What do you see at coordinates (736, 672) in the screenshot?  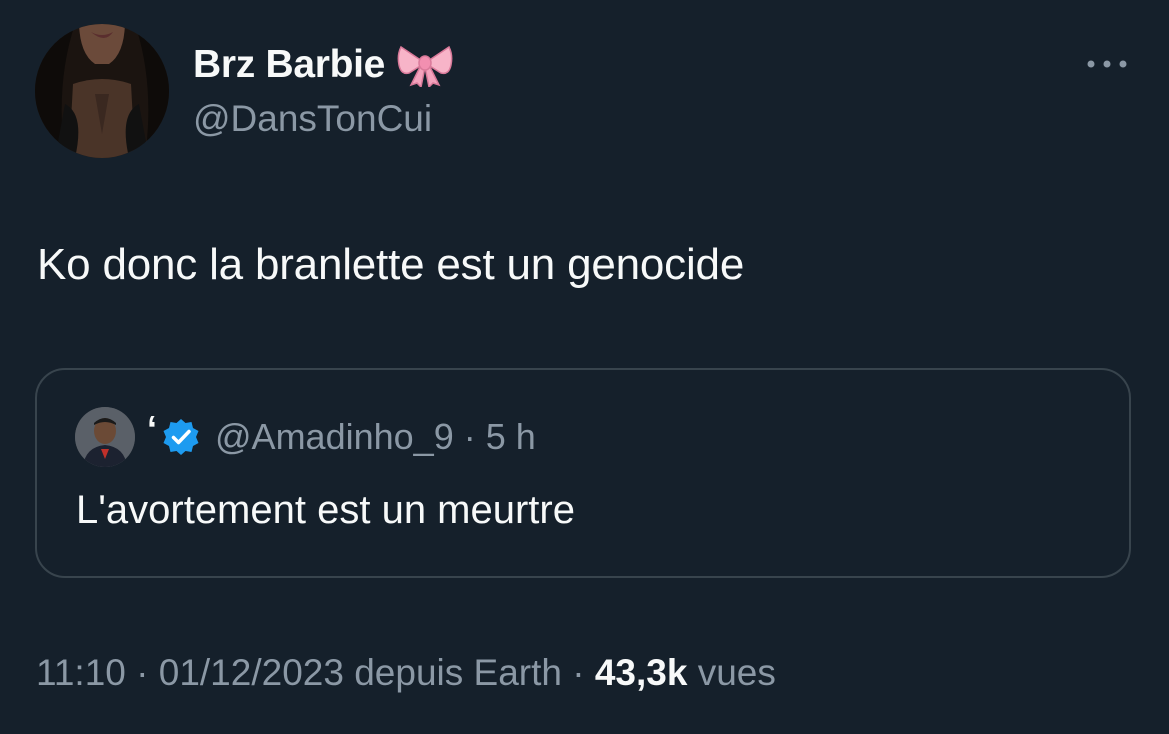 I see `views-label: vues` at bounding box center [736, 672].